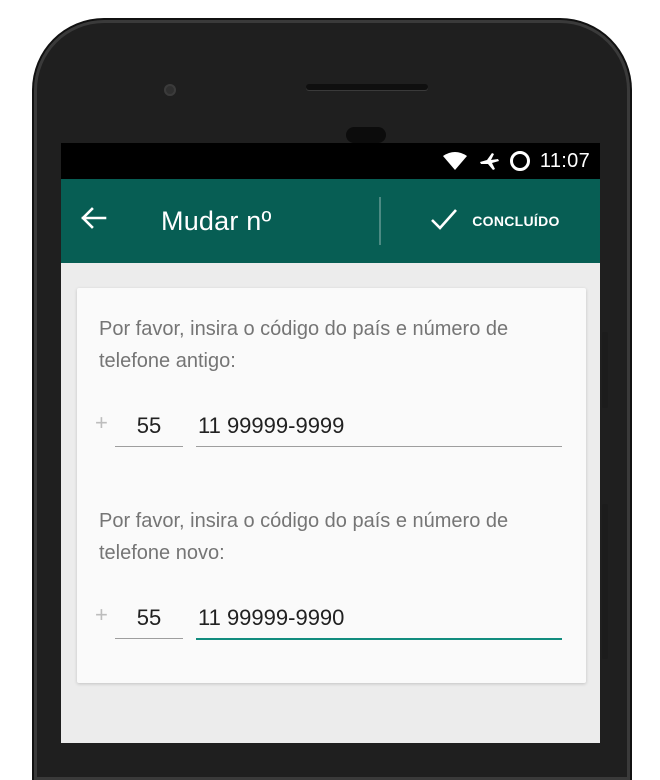  What do you see at coordinates (379, 426) in the screenshot?
I see `old-phone-number-input` at bounding box center [379, 426].